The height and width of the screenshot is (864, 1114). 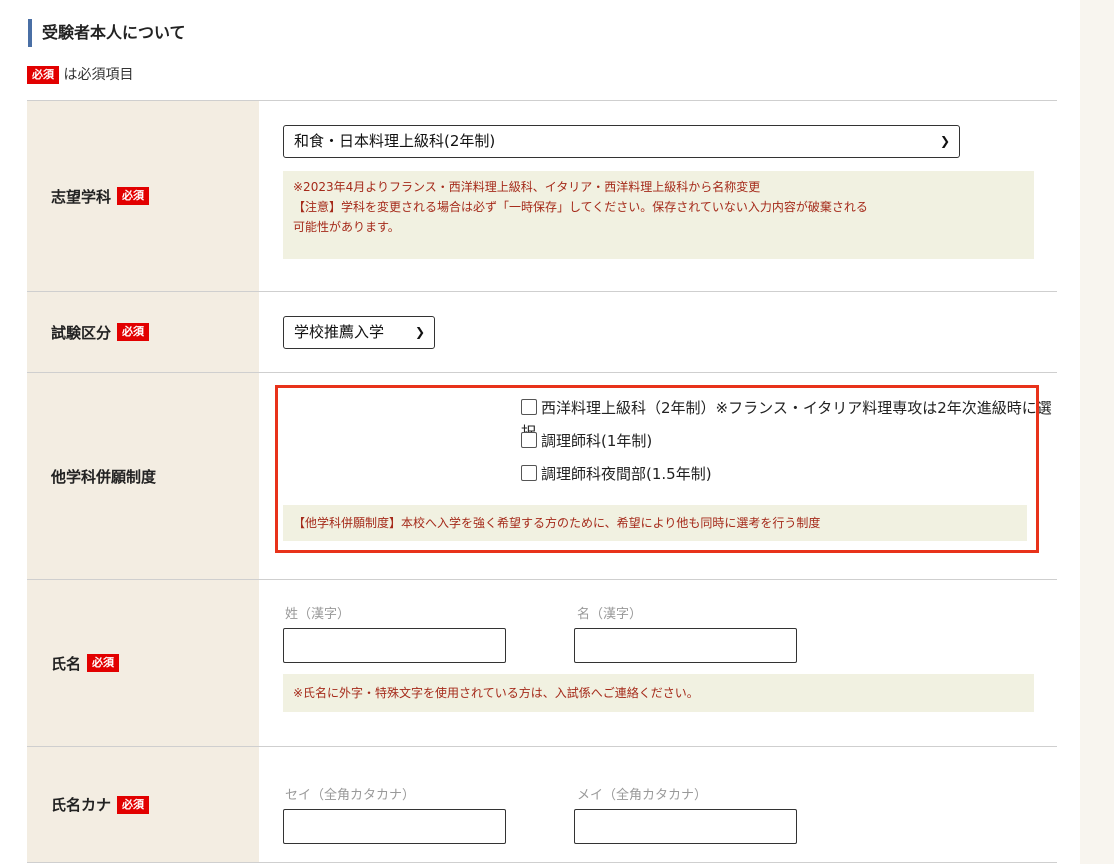 I want to click on first-name-kana-input, so click(x=685, y=826).